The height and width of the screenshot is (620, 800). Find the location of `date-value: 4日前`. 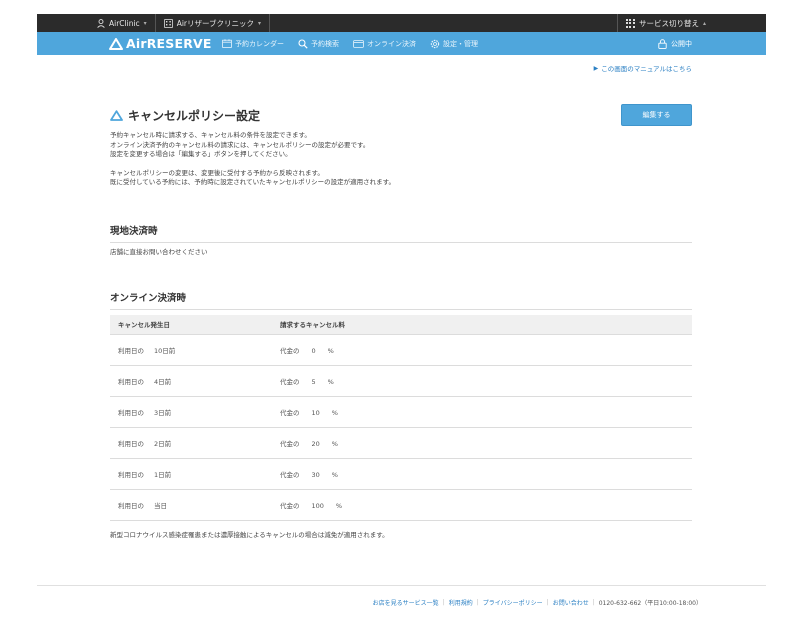

date-value: 4日前 is located at coordinates (163, 381).